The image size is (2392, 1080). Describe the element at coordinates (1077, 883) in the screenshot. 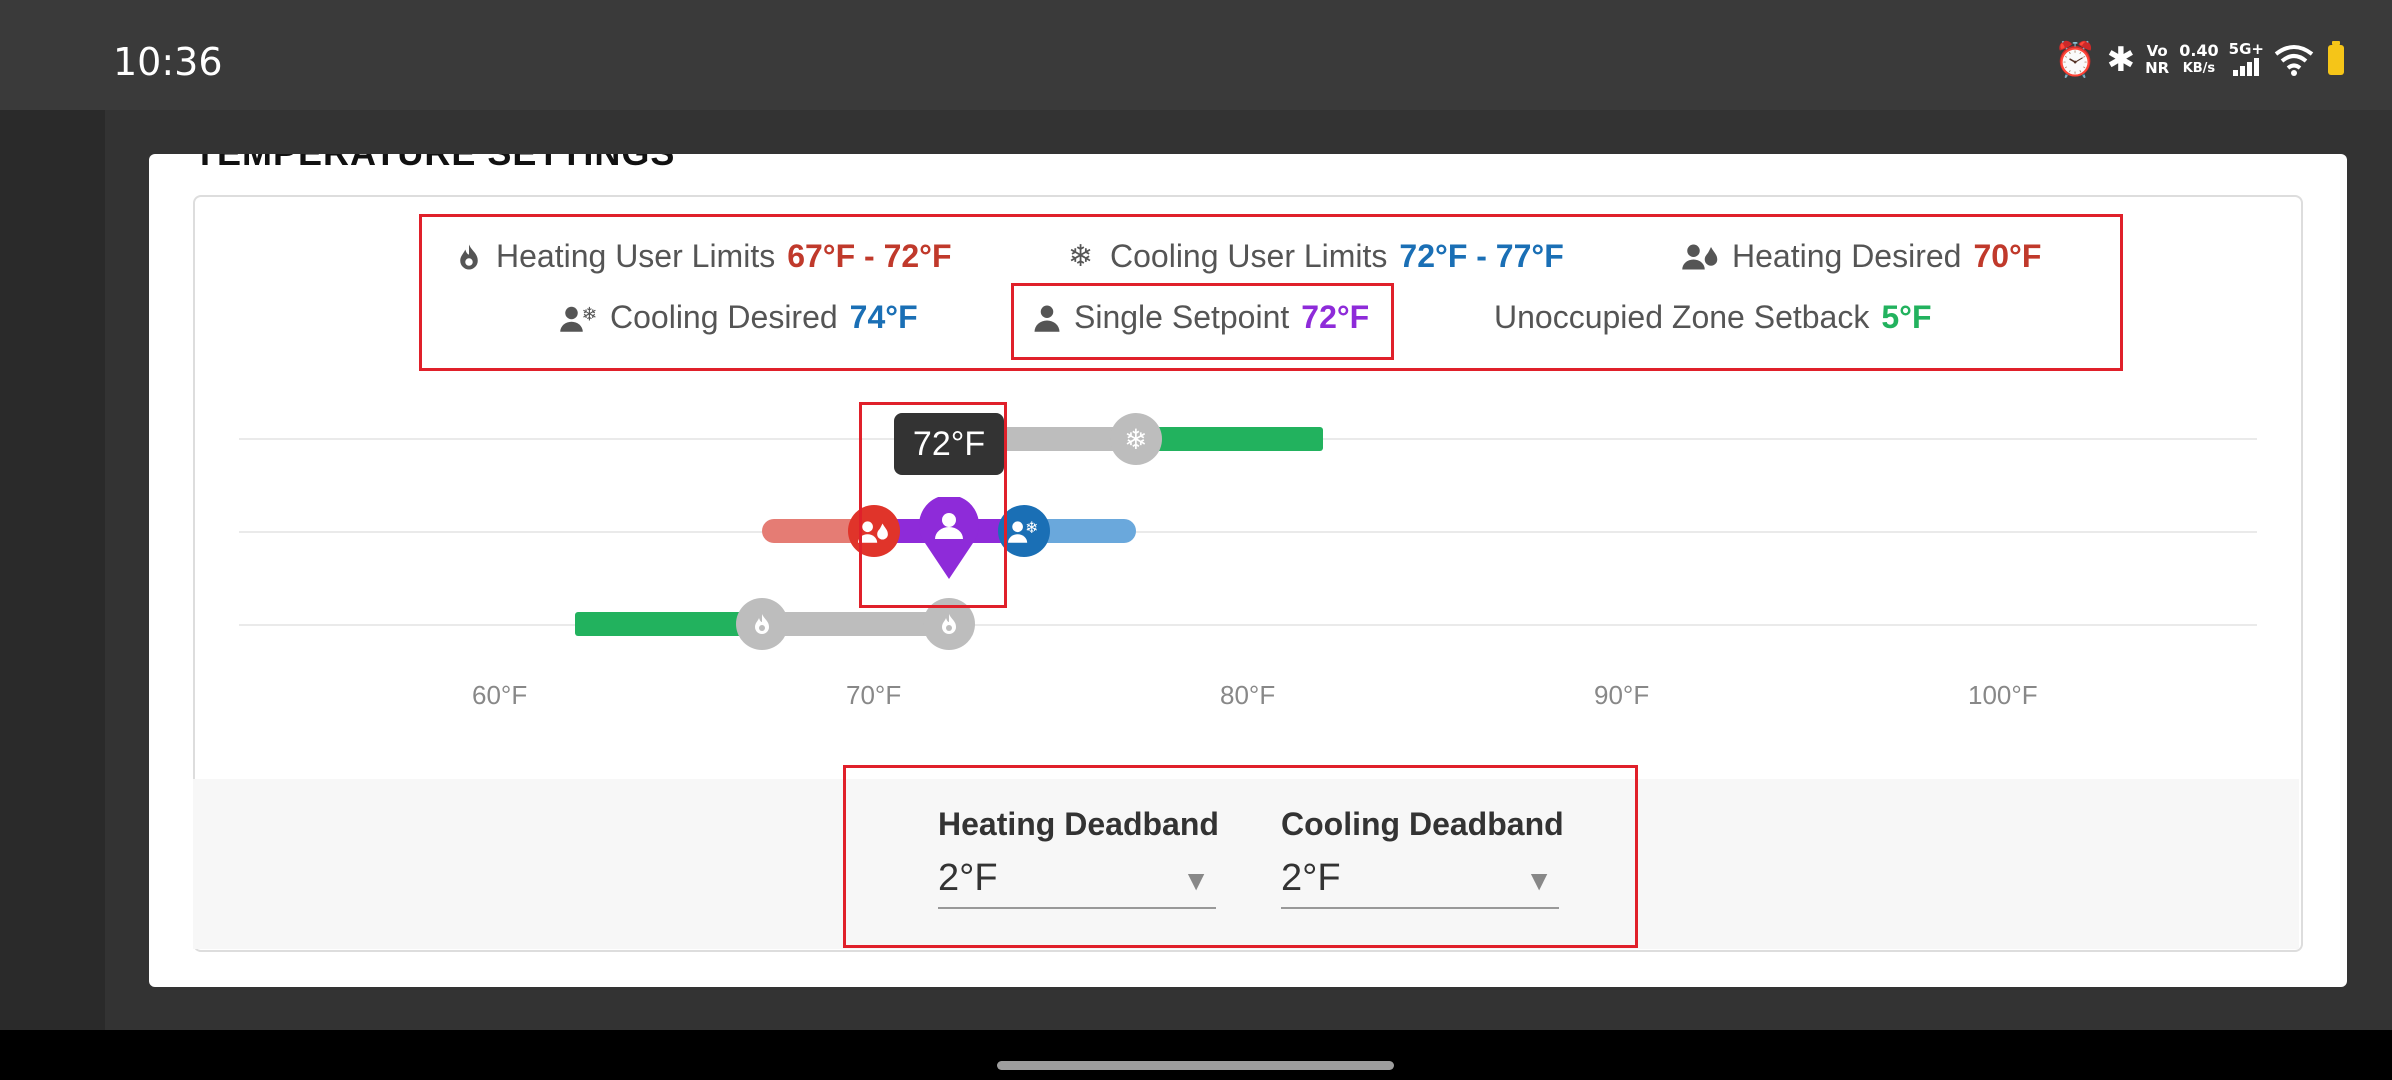

I see `heating-deadband-select: 2°F ▼` at that location.